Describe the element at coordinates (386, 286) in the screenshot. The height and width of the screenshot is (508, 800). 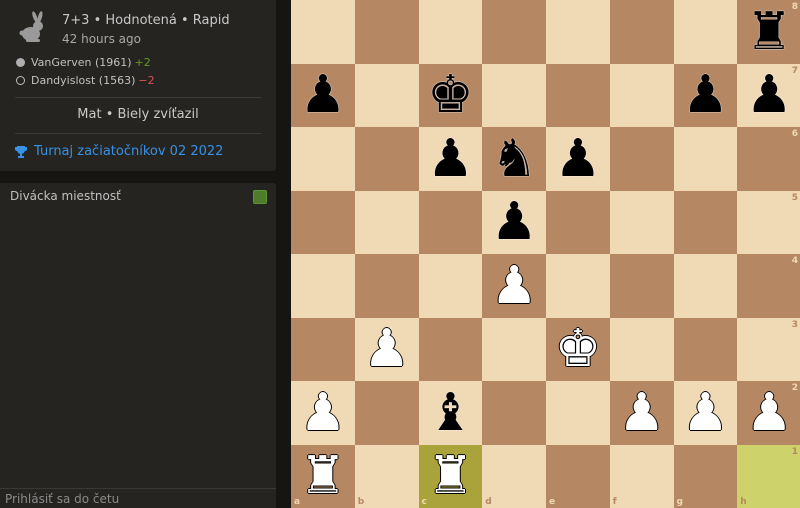
I see `square-b4` at that location.